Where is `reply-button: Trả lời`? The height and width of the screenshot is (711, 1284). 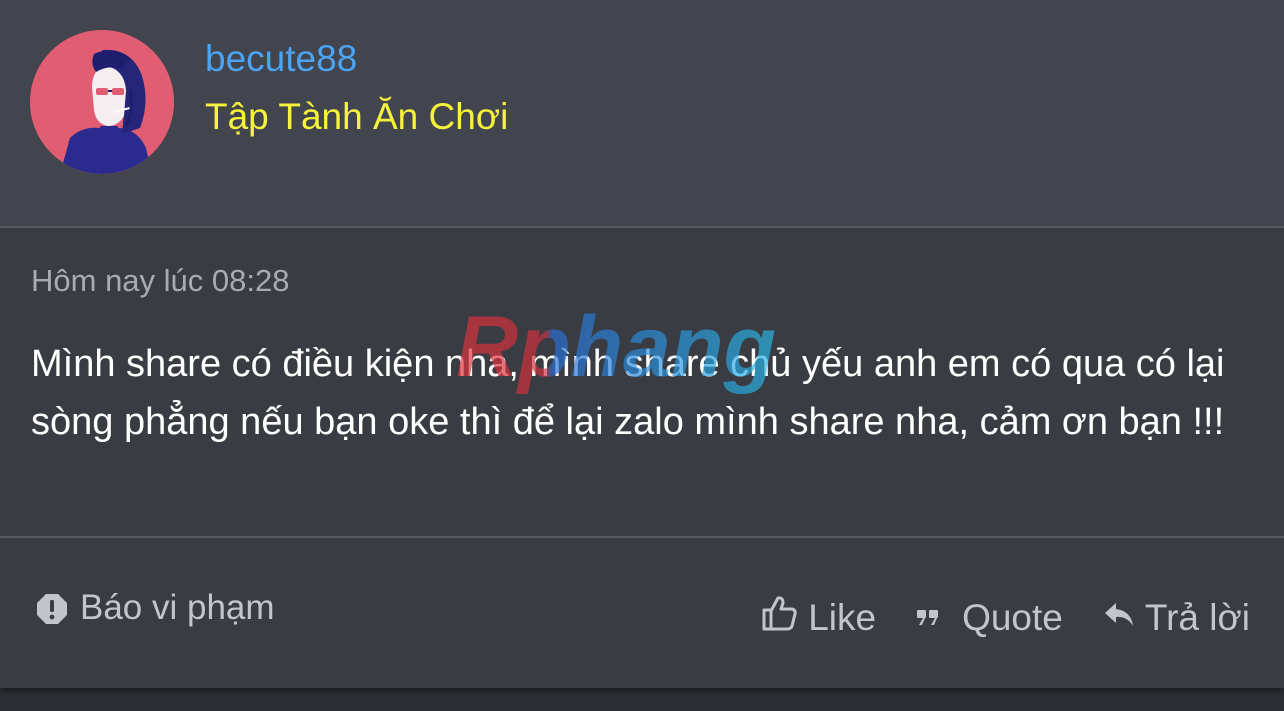 reply-button: Trả lời is located at coordinates (1176, 618).